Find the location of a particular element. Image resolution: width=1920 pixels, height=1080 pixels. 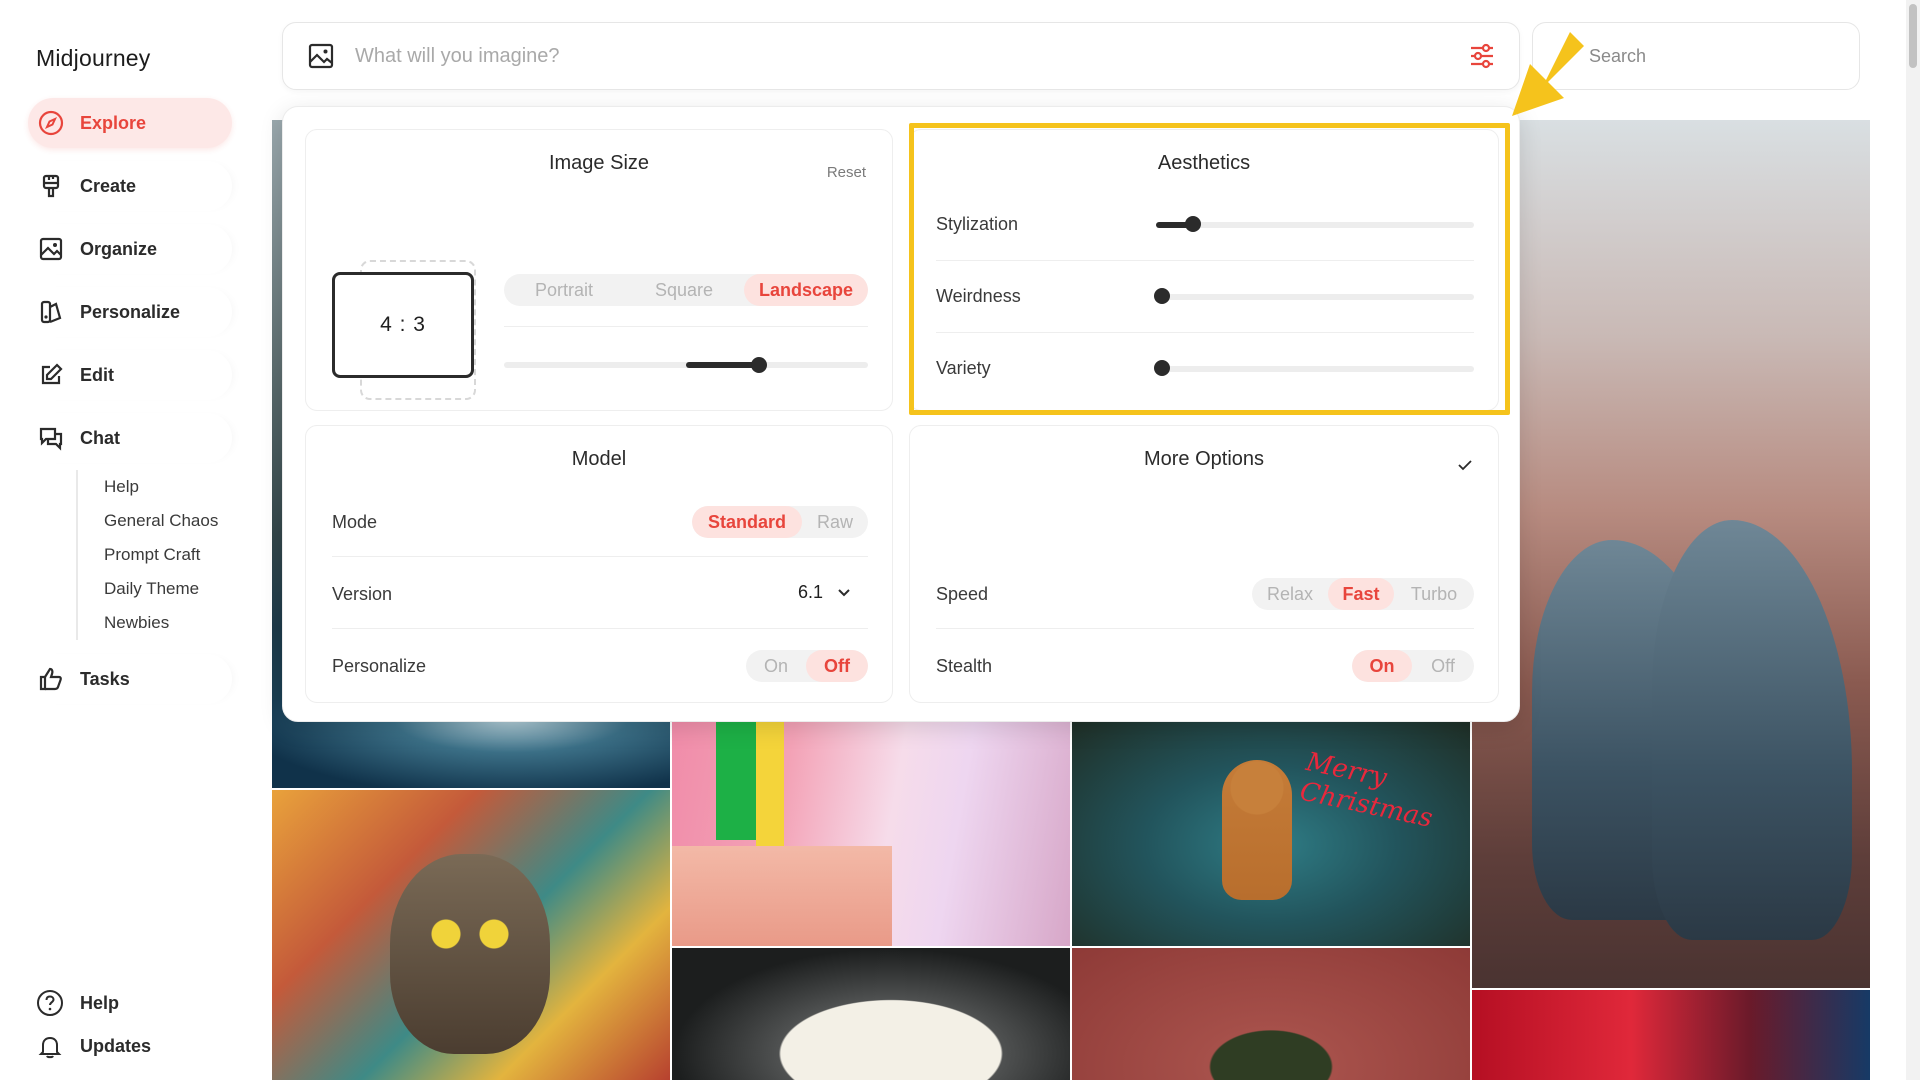

speed-toggle: Relax Fast Turbo is located at coordinates (1363, 594).